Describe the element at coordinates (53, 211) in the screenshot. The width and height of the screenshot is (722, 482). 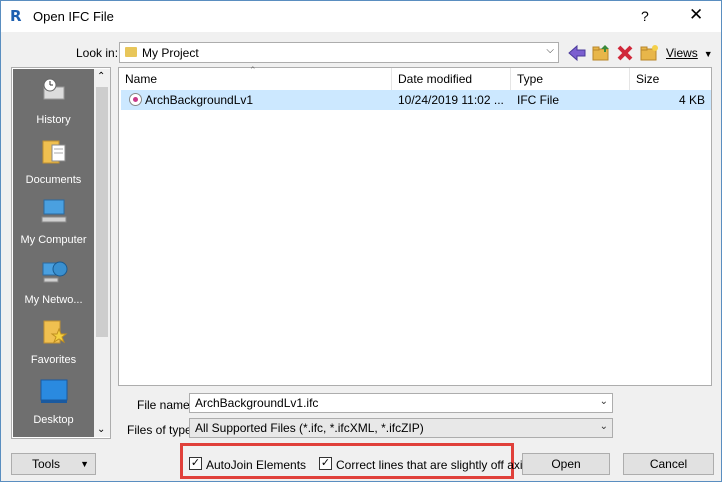
I see `computer-icon` at that location.